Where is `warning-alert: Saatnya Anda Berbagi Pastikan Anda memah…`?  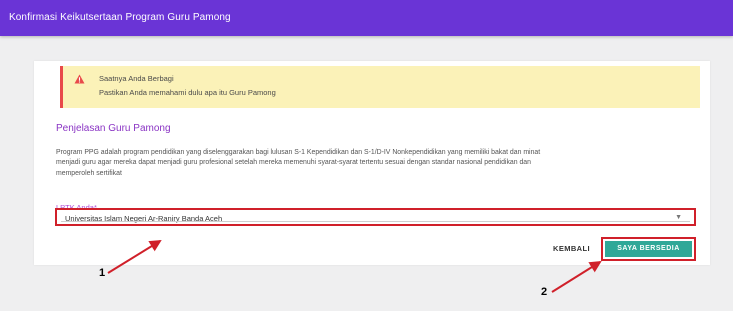 warning-alert: Saatnya Anda Berbagi Pastikan Anda memah… is located at coordinates (380, 87).